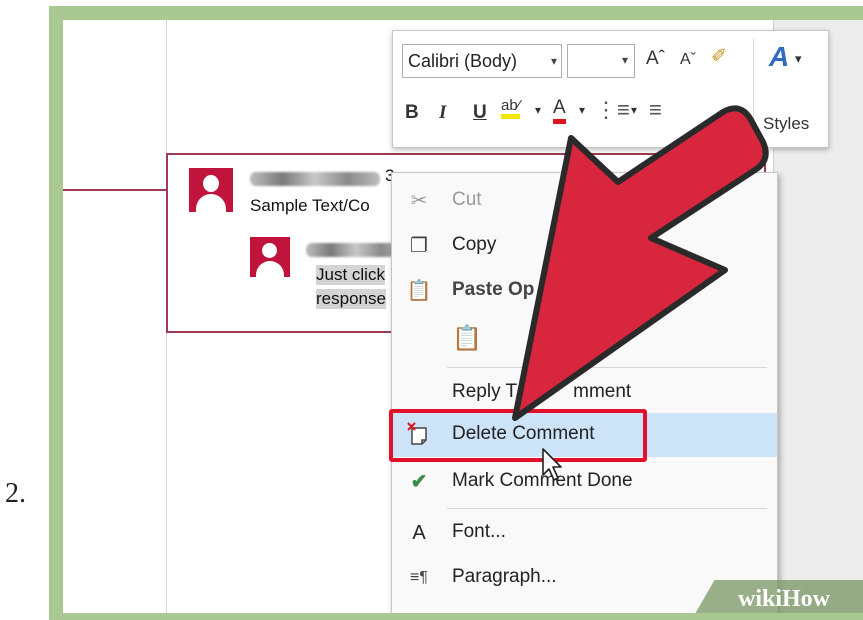 This screenshot has width=863, height=620. Describe the element at coordinates (559, 110) in the screenshot. I see `font-color-icon: A` at that location.